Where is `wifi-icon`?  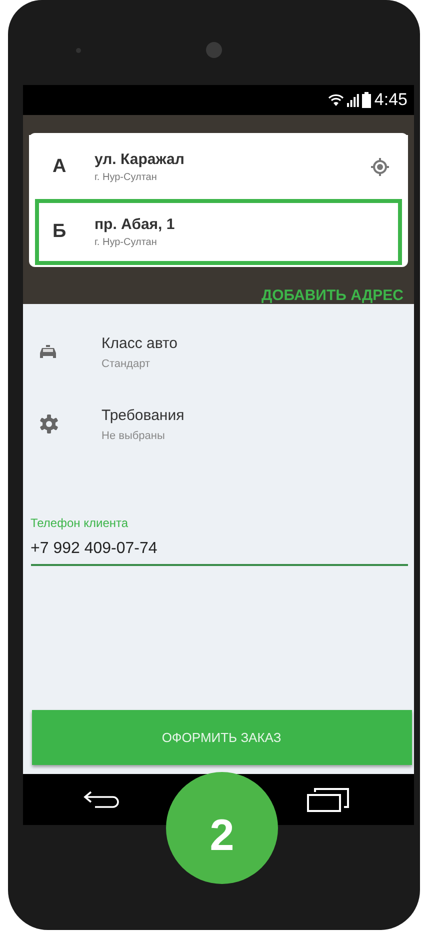 wifi-icon is located at coordinates (336, 100).